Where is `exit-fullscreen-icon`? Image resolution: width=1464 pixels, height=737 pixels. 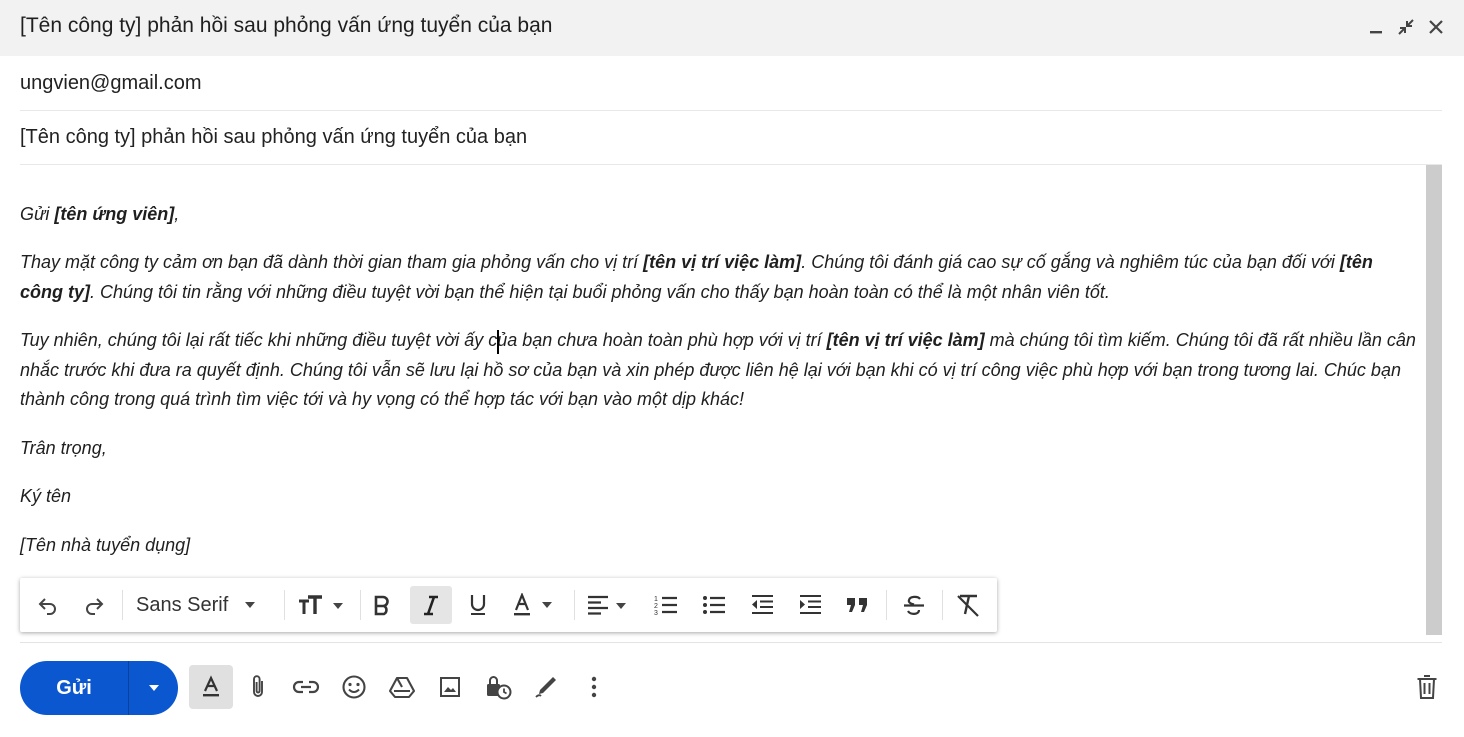
exit-fullscreen-icon is located at coordinates (1406, 27).